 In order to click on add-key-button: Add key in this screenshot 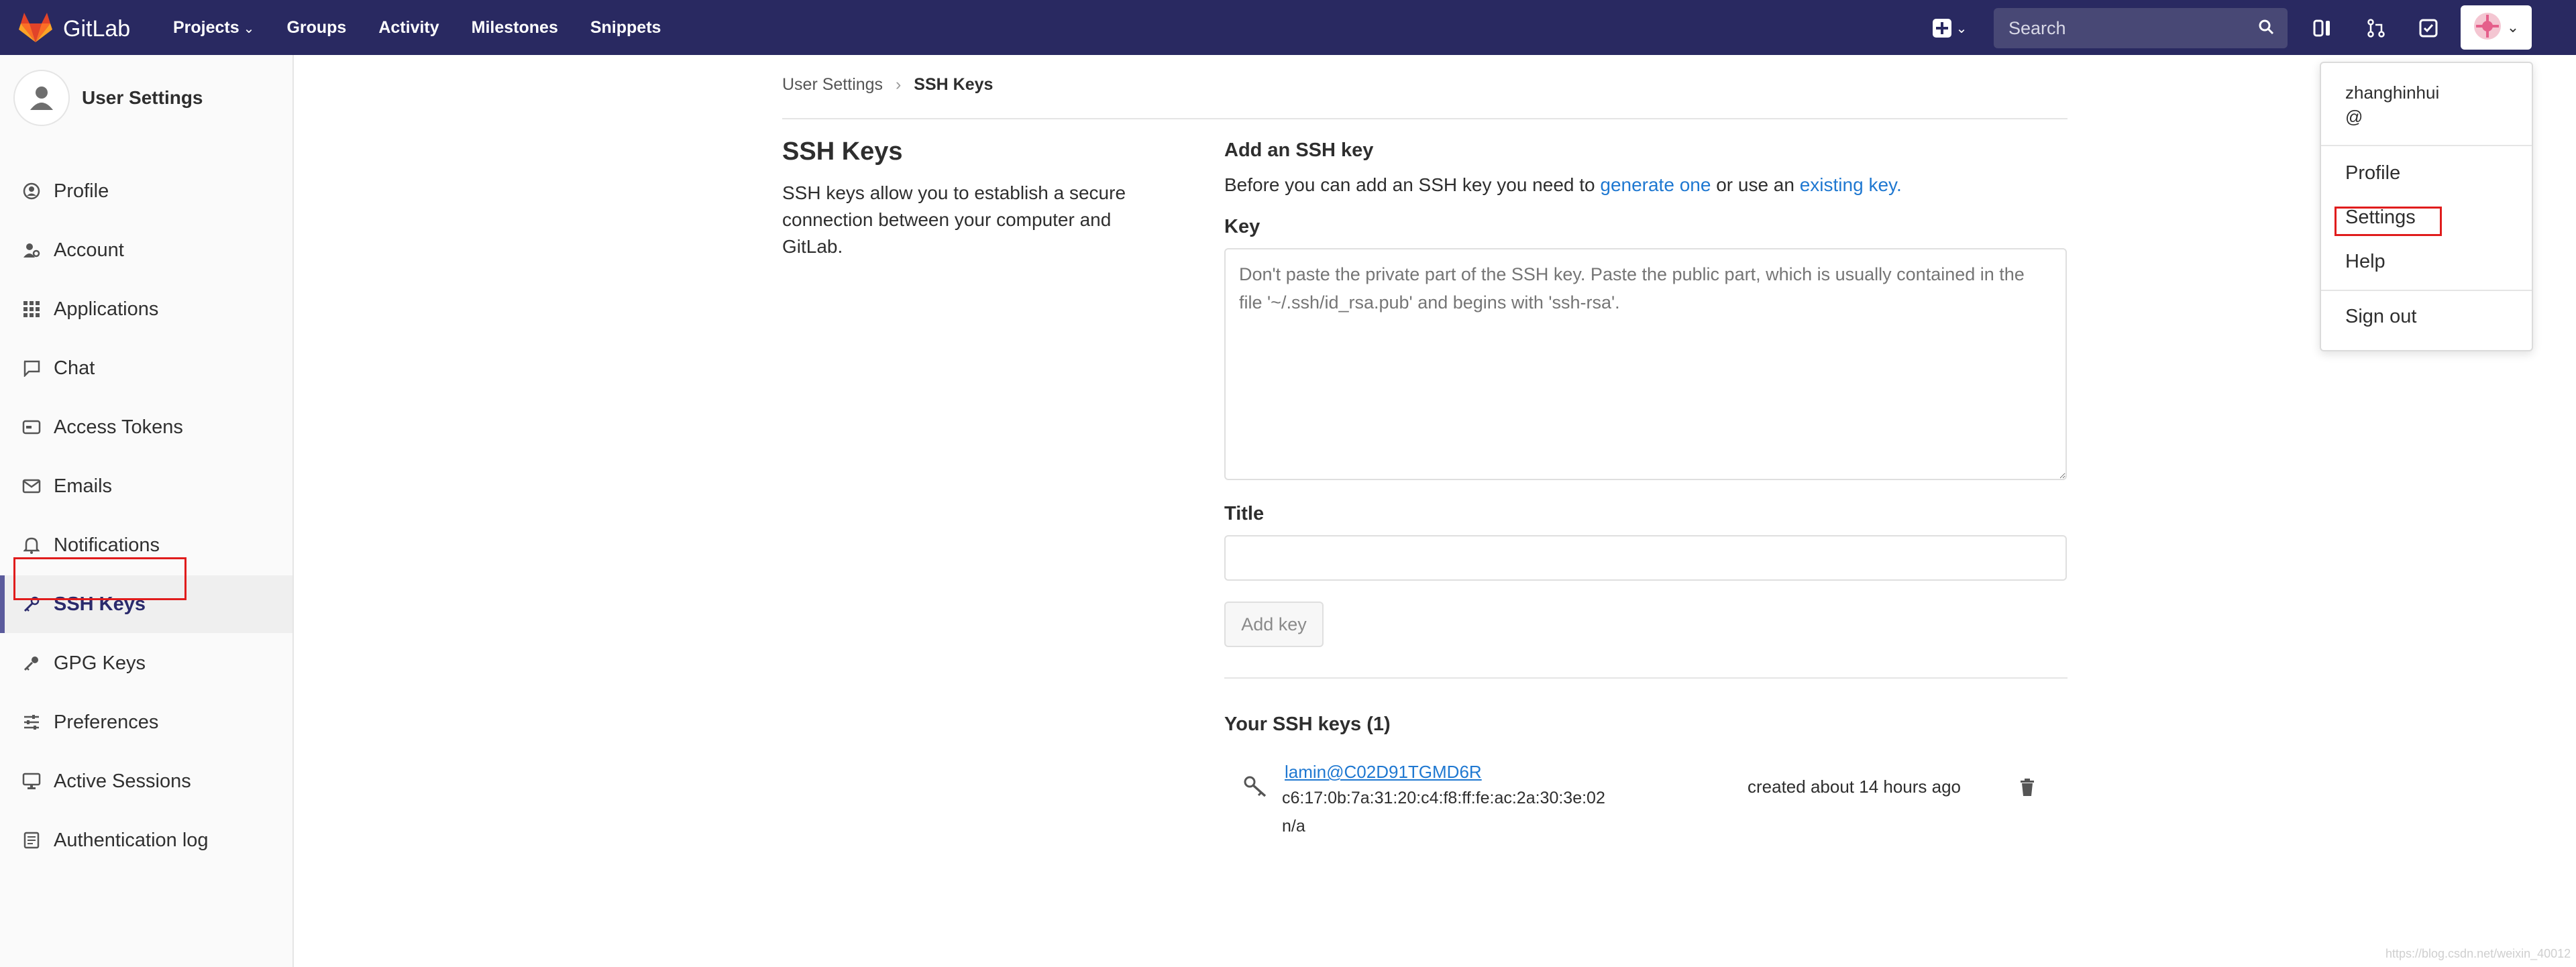, I will do `click(1274, 624)`.